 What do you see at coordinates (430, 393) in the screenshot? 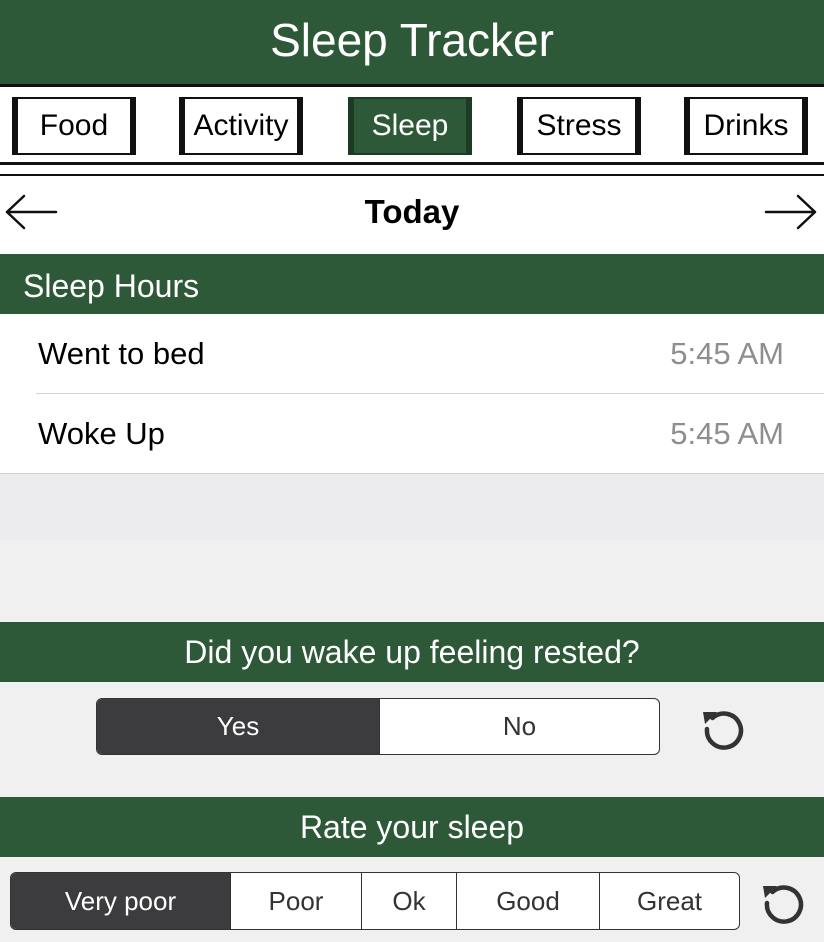
I see `row-divider` at bounding box center [430, 393].